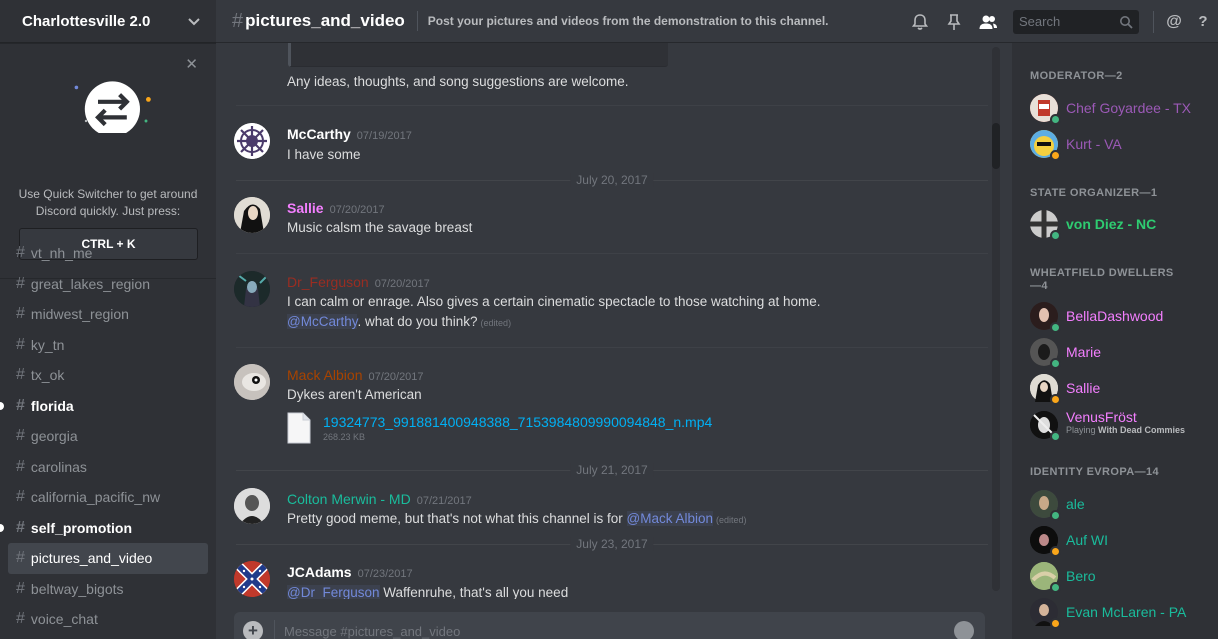 This screenshot has width=1218, height=639. What do you see at coordinates (612, 544) in the screenshot?
I see `date-divider: July 23, 2017` at bounding box center [612, 544].